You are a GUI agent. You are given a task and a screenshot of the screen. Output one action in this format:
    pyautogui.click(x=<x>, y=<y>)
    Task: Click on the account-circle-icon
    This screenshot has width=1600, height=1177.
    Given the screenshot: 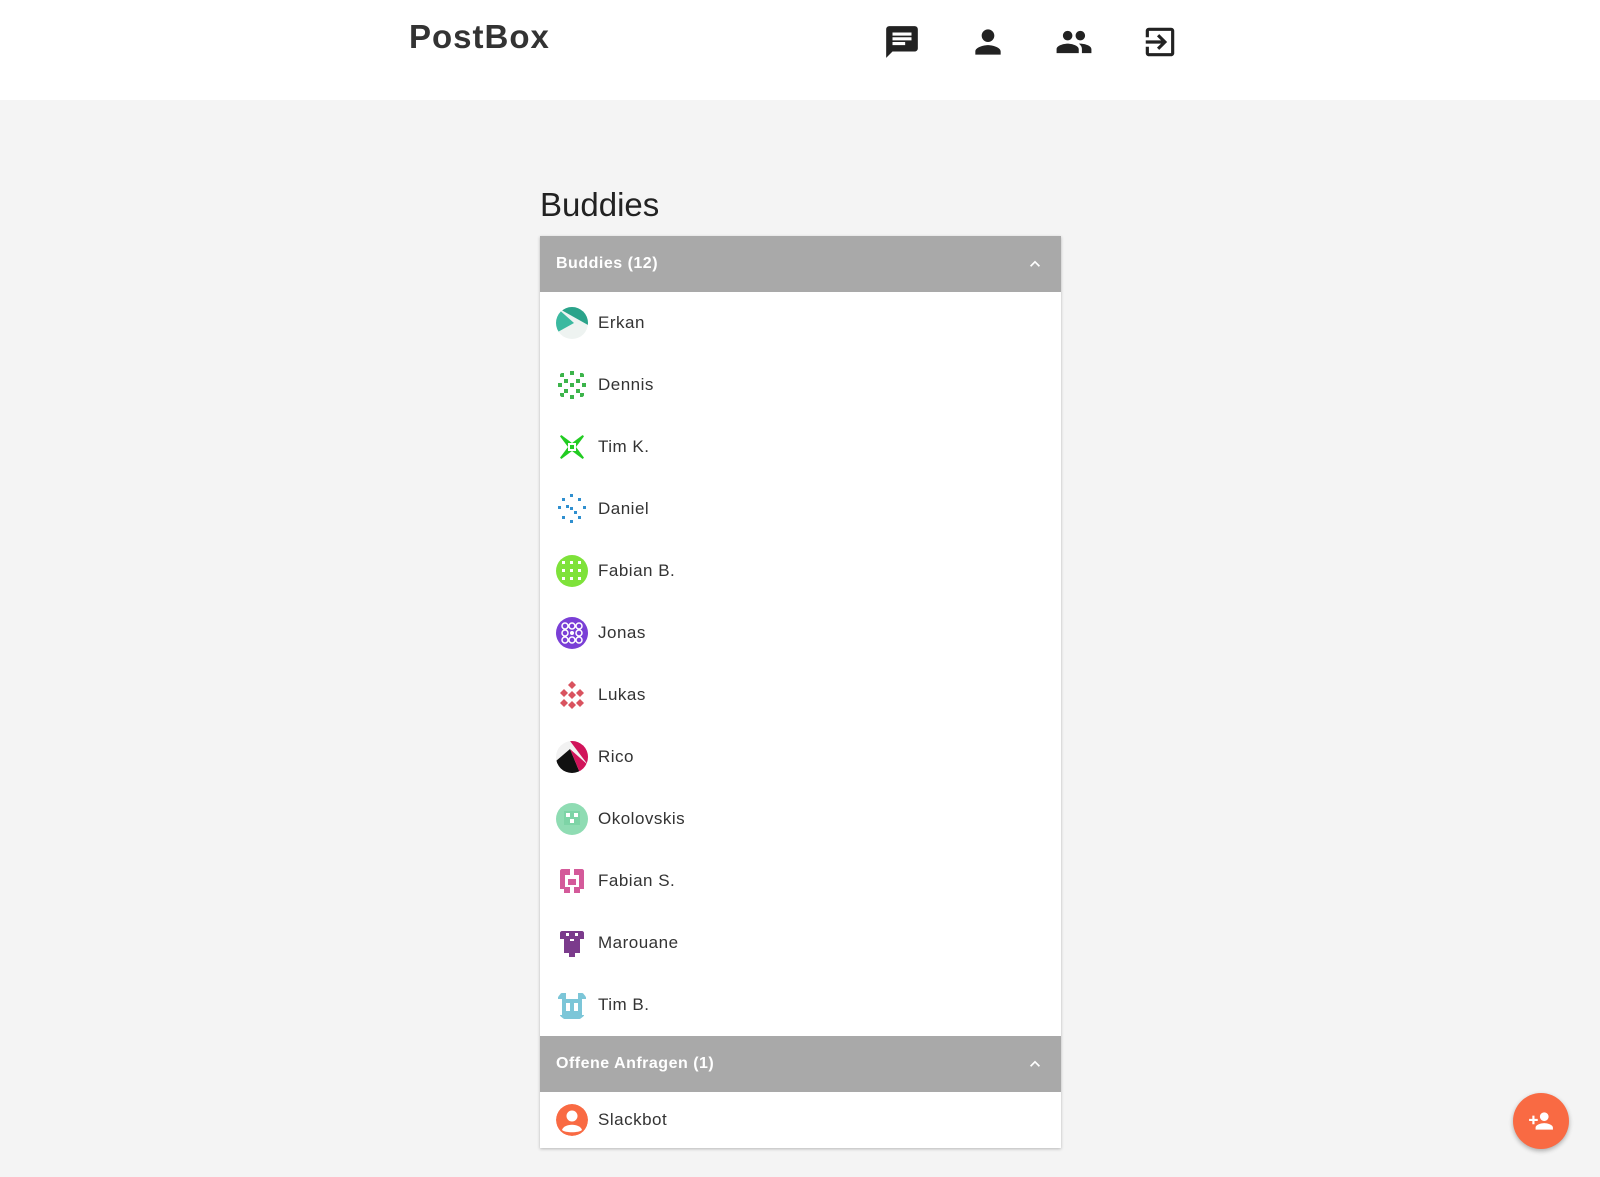 What is the action you would take?
    pyautogui.click(x=572, y=1120)
    